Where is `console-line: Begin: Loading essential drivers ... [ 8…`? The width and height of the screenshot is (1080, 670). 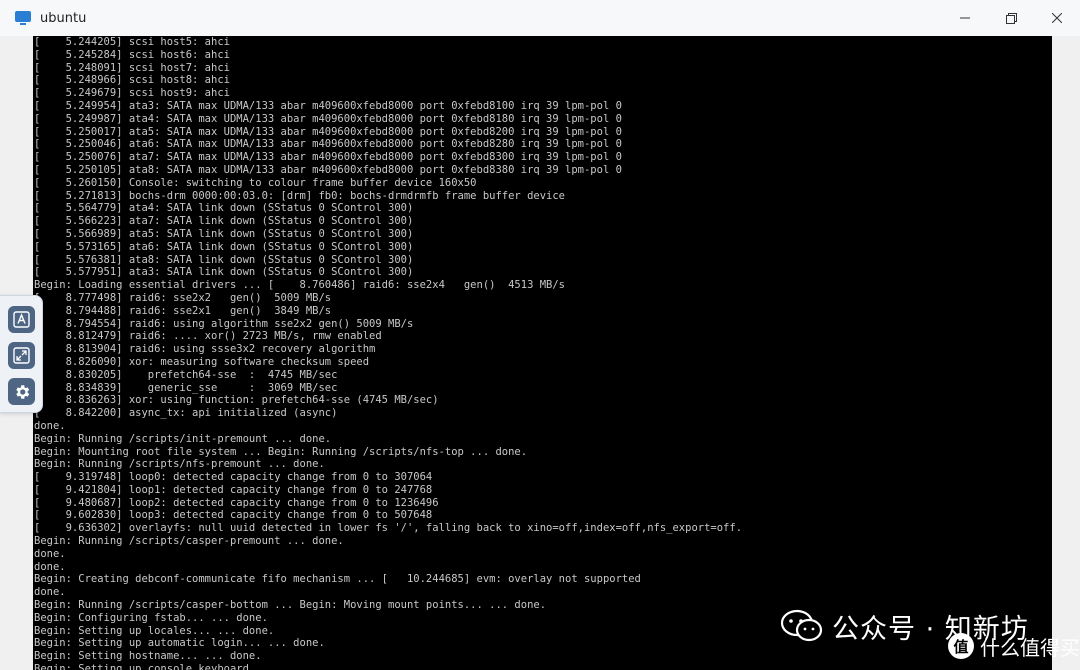
console-line: Begin: Loading essential drivers ... [ 8… is located at coordinates (300, 285).